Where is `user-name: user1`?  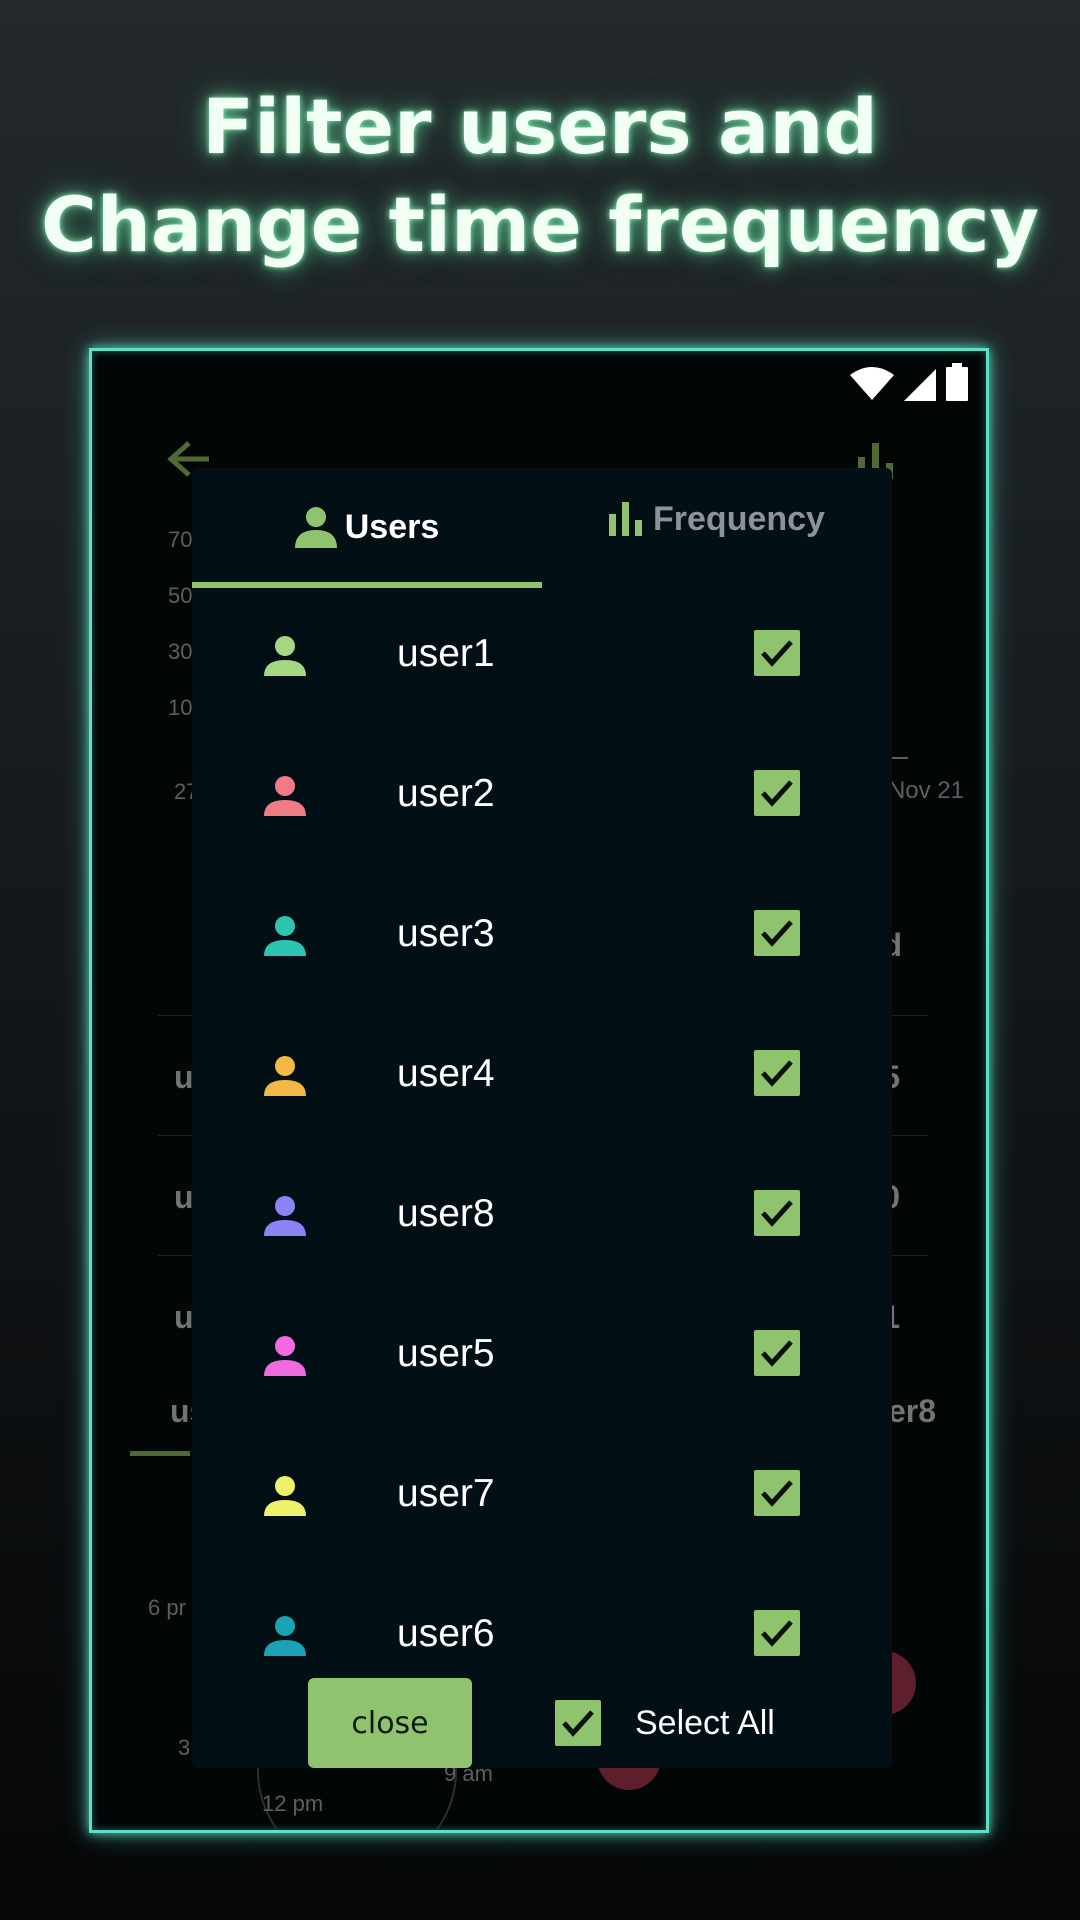
user-name: user1 is located at coordinates (446, 653).